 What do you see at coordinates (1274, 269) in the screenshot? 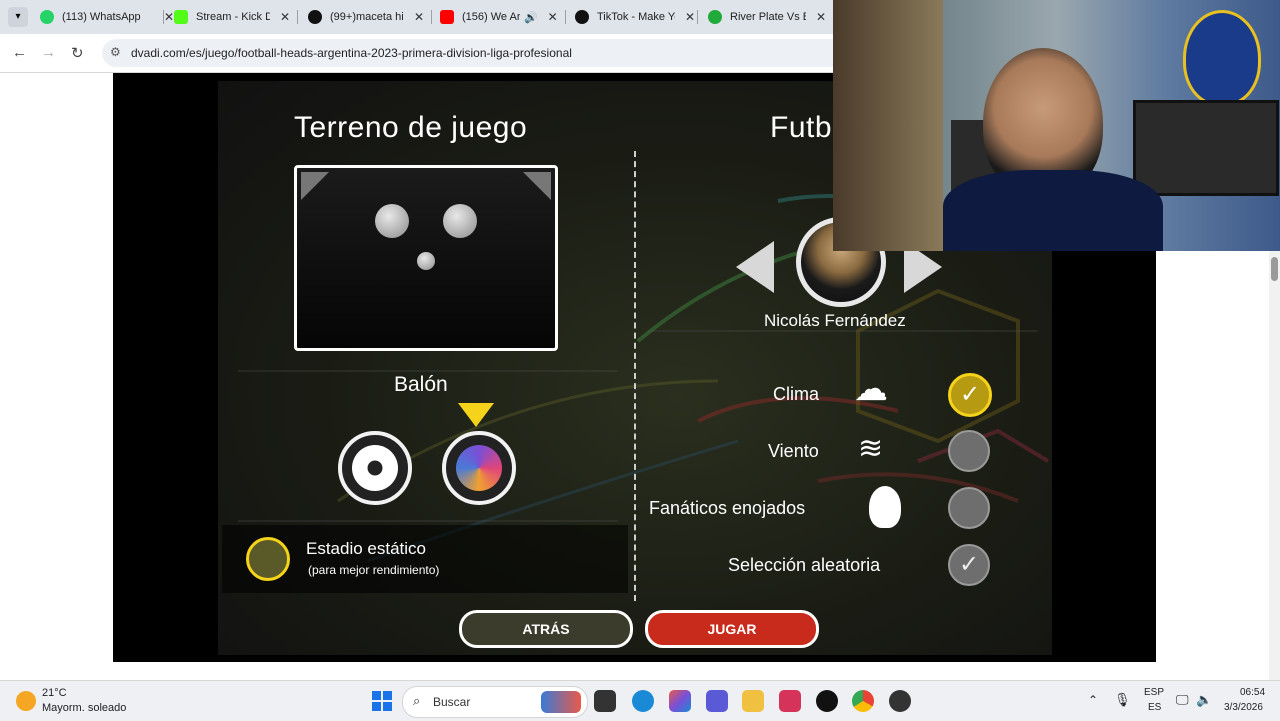
I see `scrollbar-thumb` at bounding box center [1274, 269].